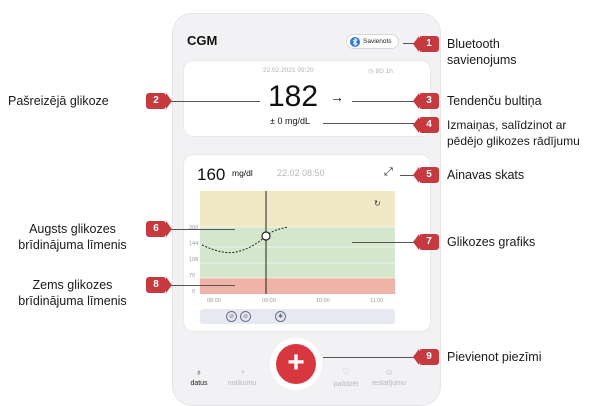 Image resolution: width=614 pixels, height=406 pixels. I want to click on add-note-button: +, so click(296, 364).